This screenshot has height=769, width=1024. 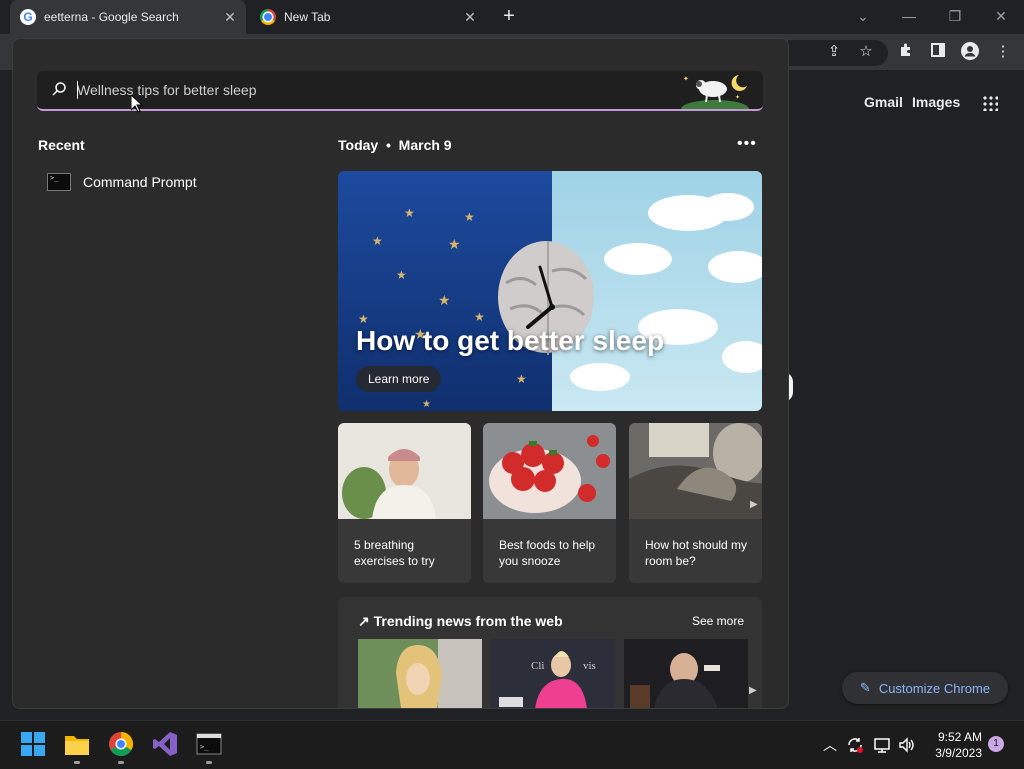 What do you see at coordinates (547, 553) in the screenshot?
I see `card-text: Best foods to help you snooze` at bounding box center [547, 553].